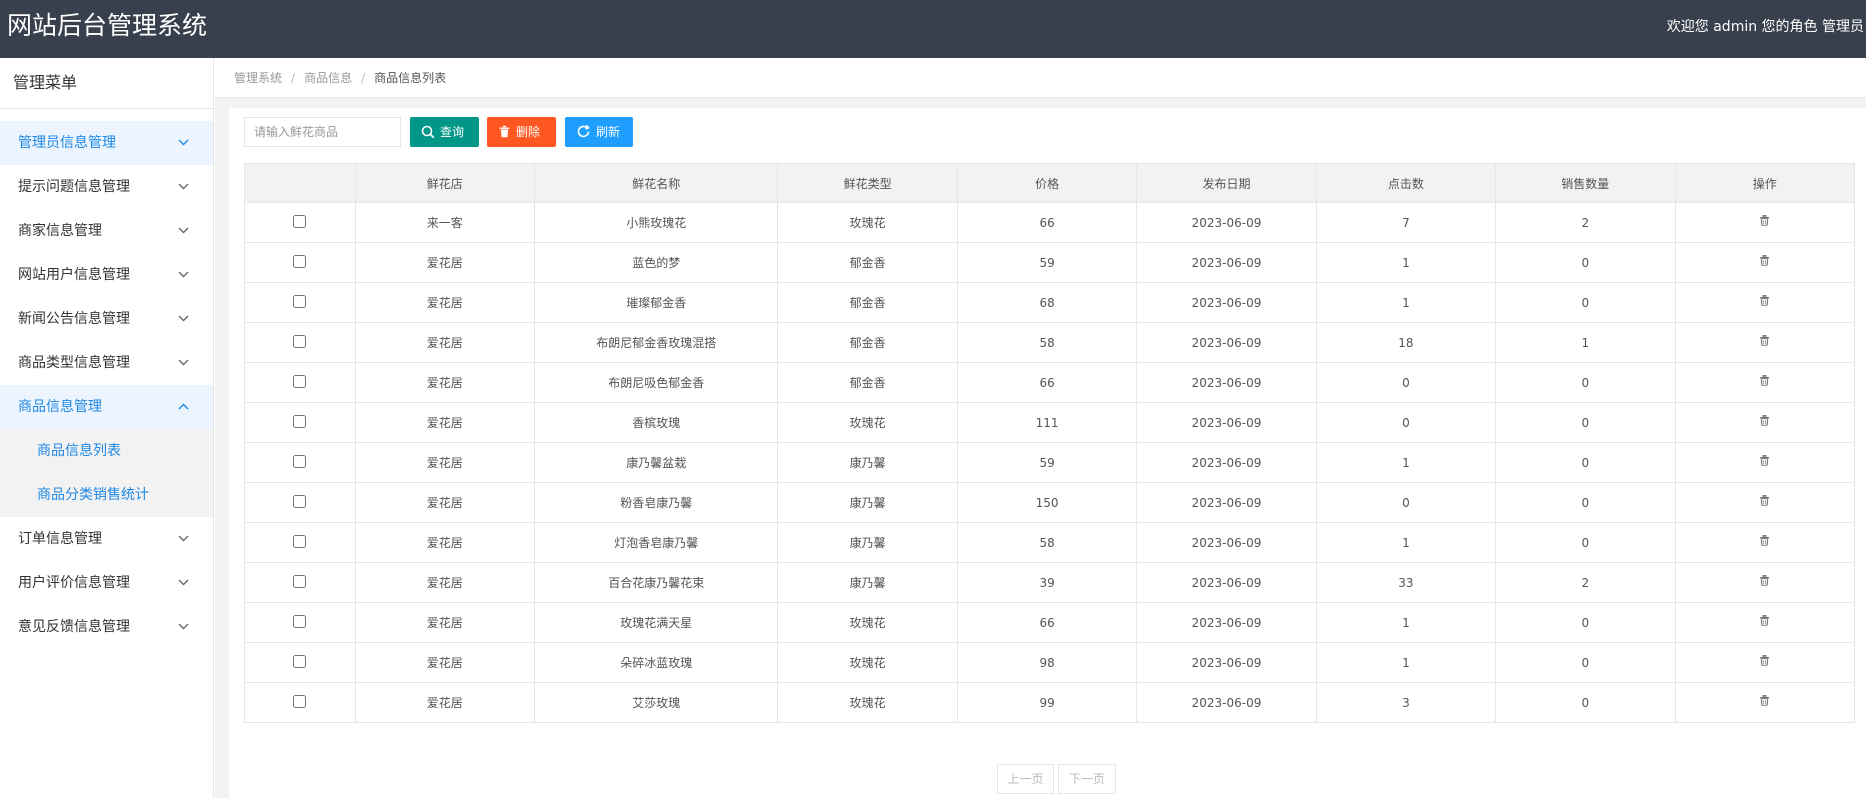  What do you see at coordinates (867, 462) in the screenshot?
I see `cell-type: 康乃馨` at bounding box center [867, 462].